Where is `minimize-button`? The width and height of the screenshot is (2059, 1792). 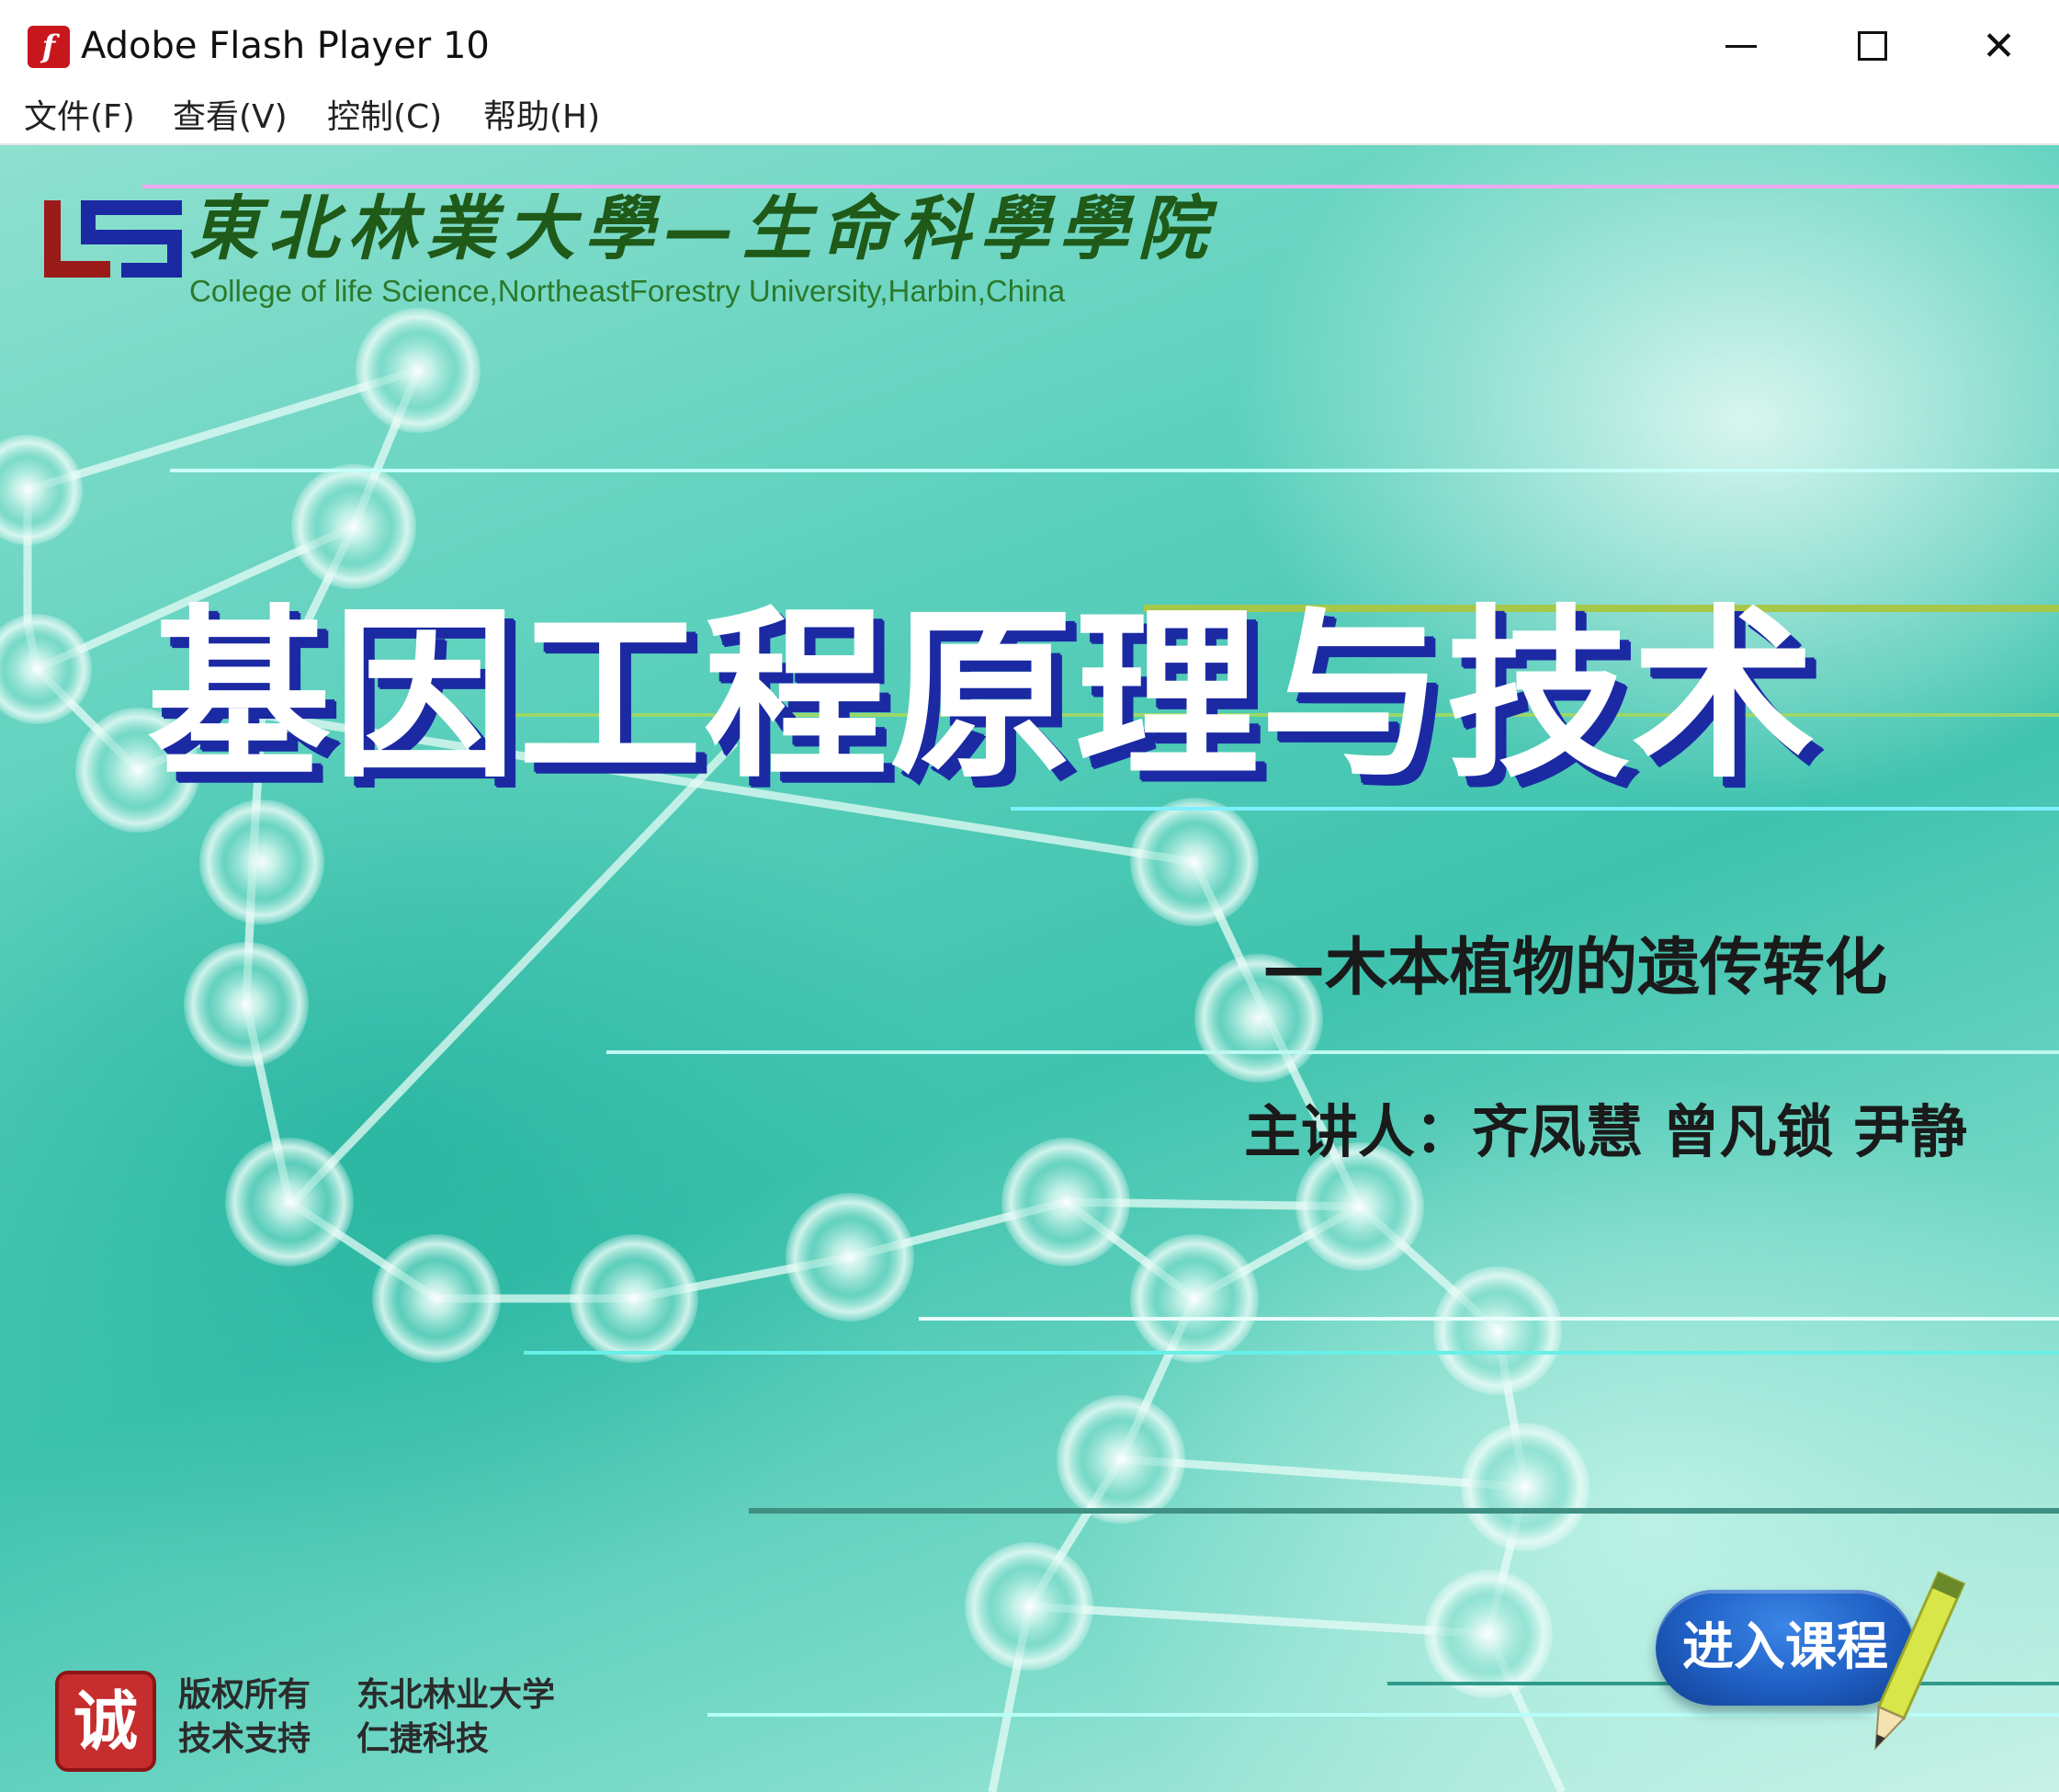
minimize-button is located at coordinates (1741, 46).